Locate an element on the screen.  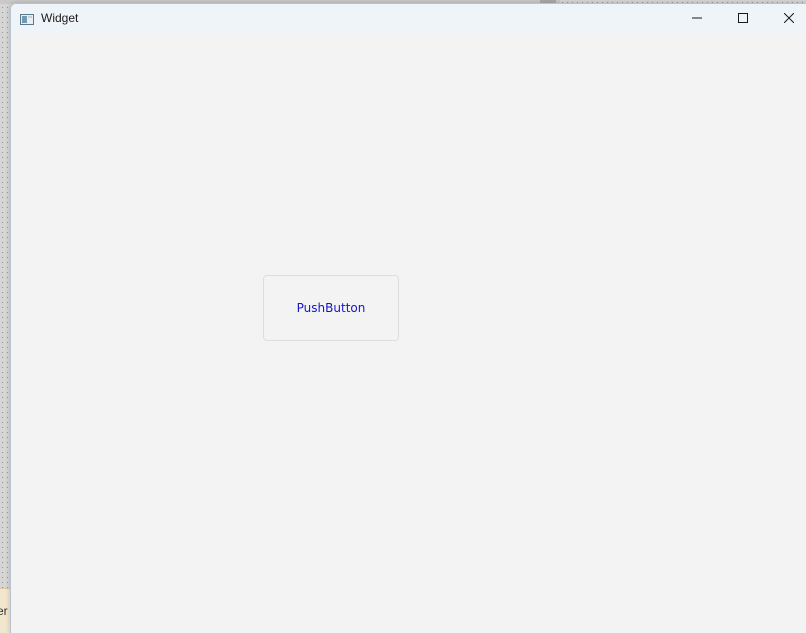
title-bar: Widget is located at coordinates (408, 18).